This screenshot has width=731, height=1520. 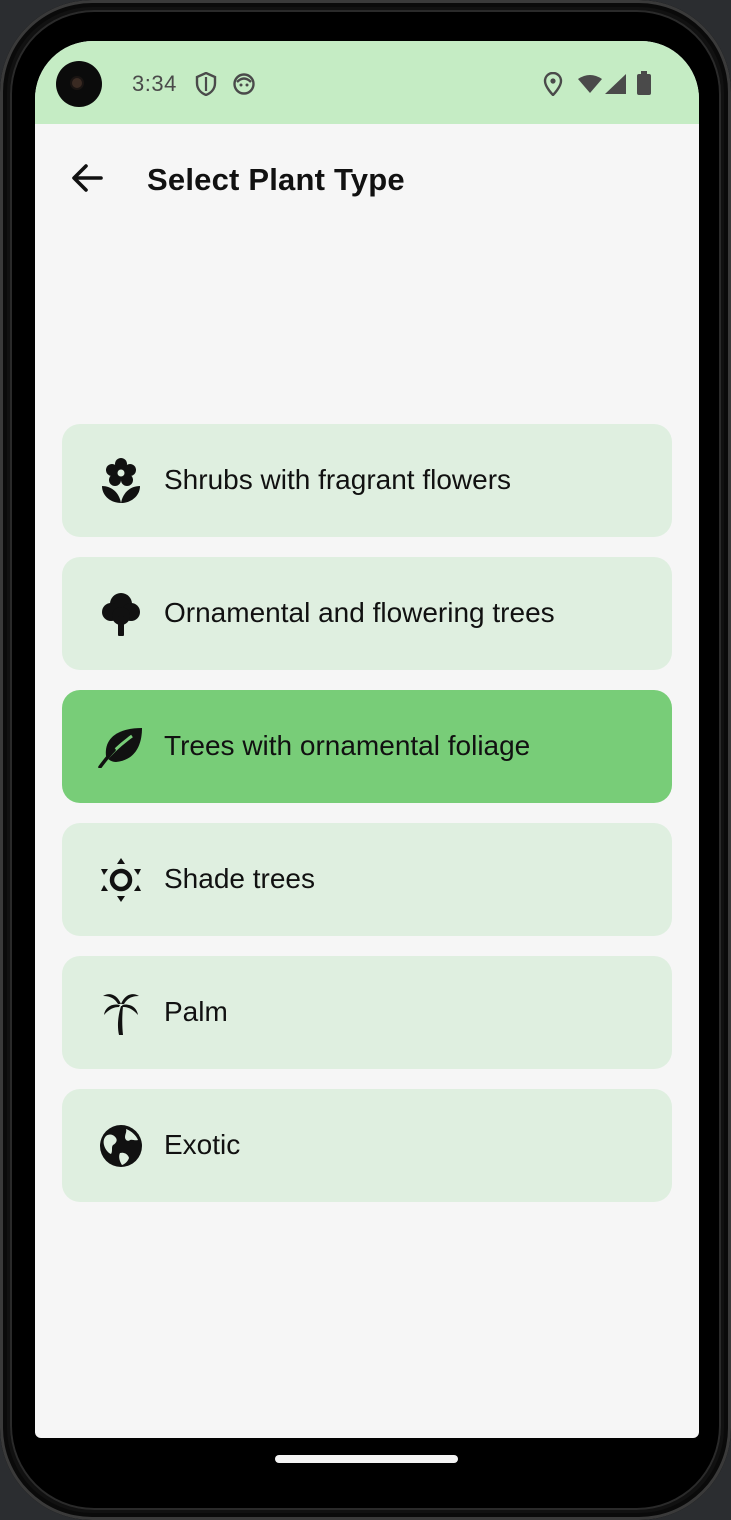 I want to click on plant-type-shrubs: Shrubs with fragrant flowers, so click(x=367, y=480).